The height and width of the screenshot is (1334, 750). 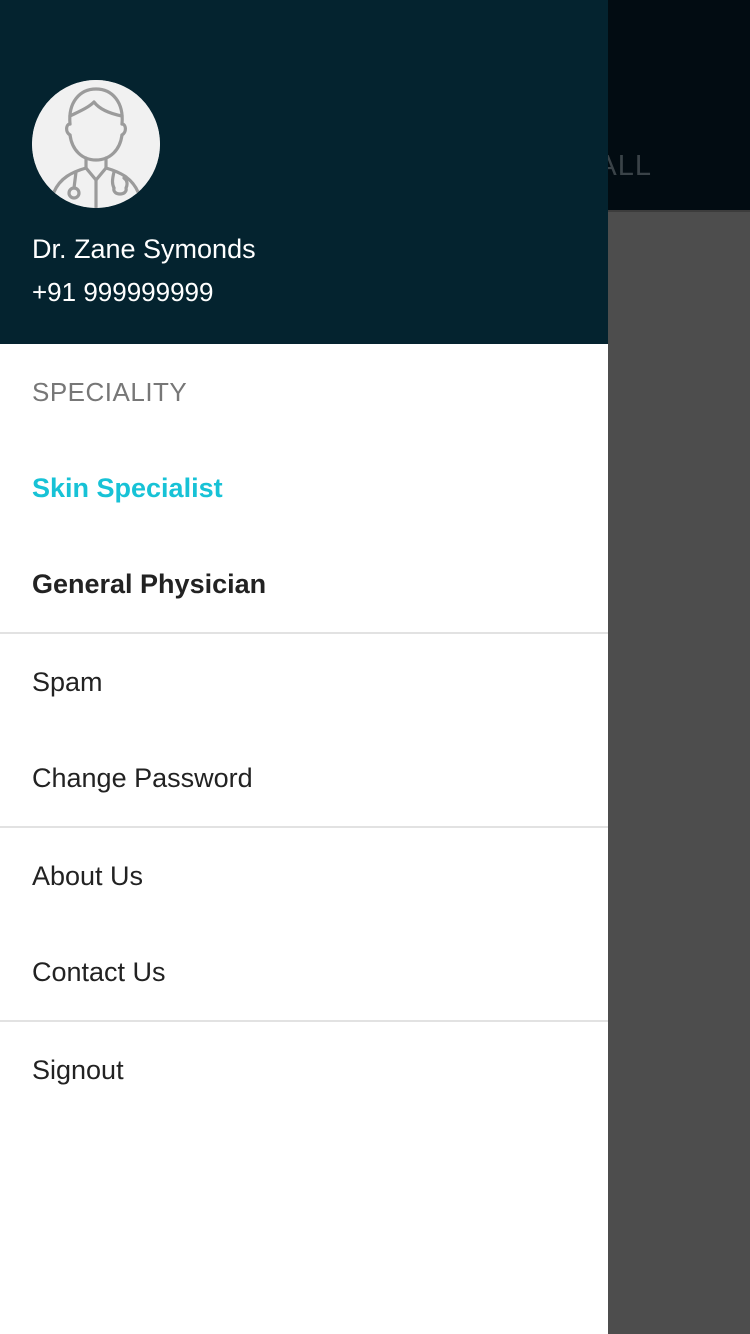 I want to click on menu-item-signout: Signout, so click(x=304, y=1070).